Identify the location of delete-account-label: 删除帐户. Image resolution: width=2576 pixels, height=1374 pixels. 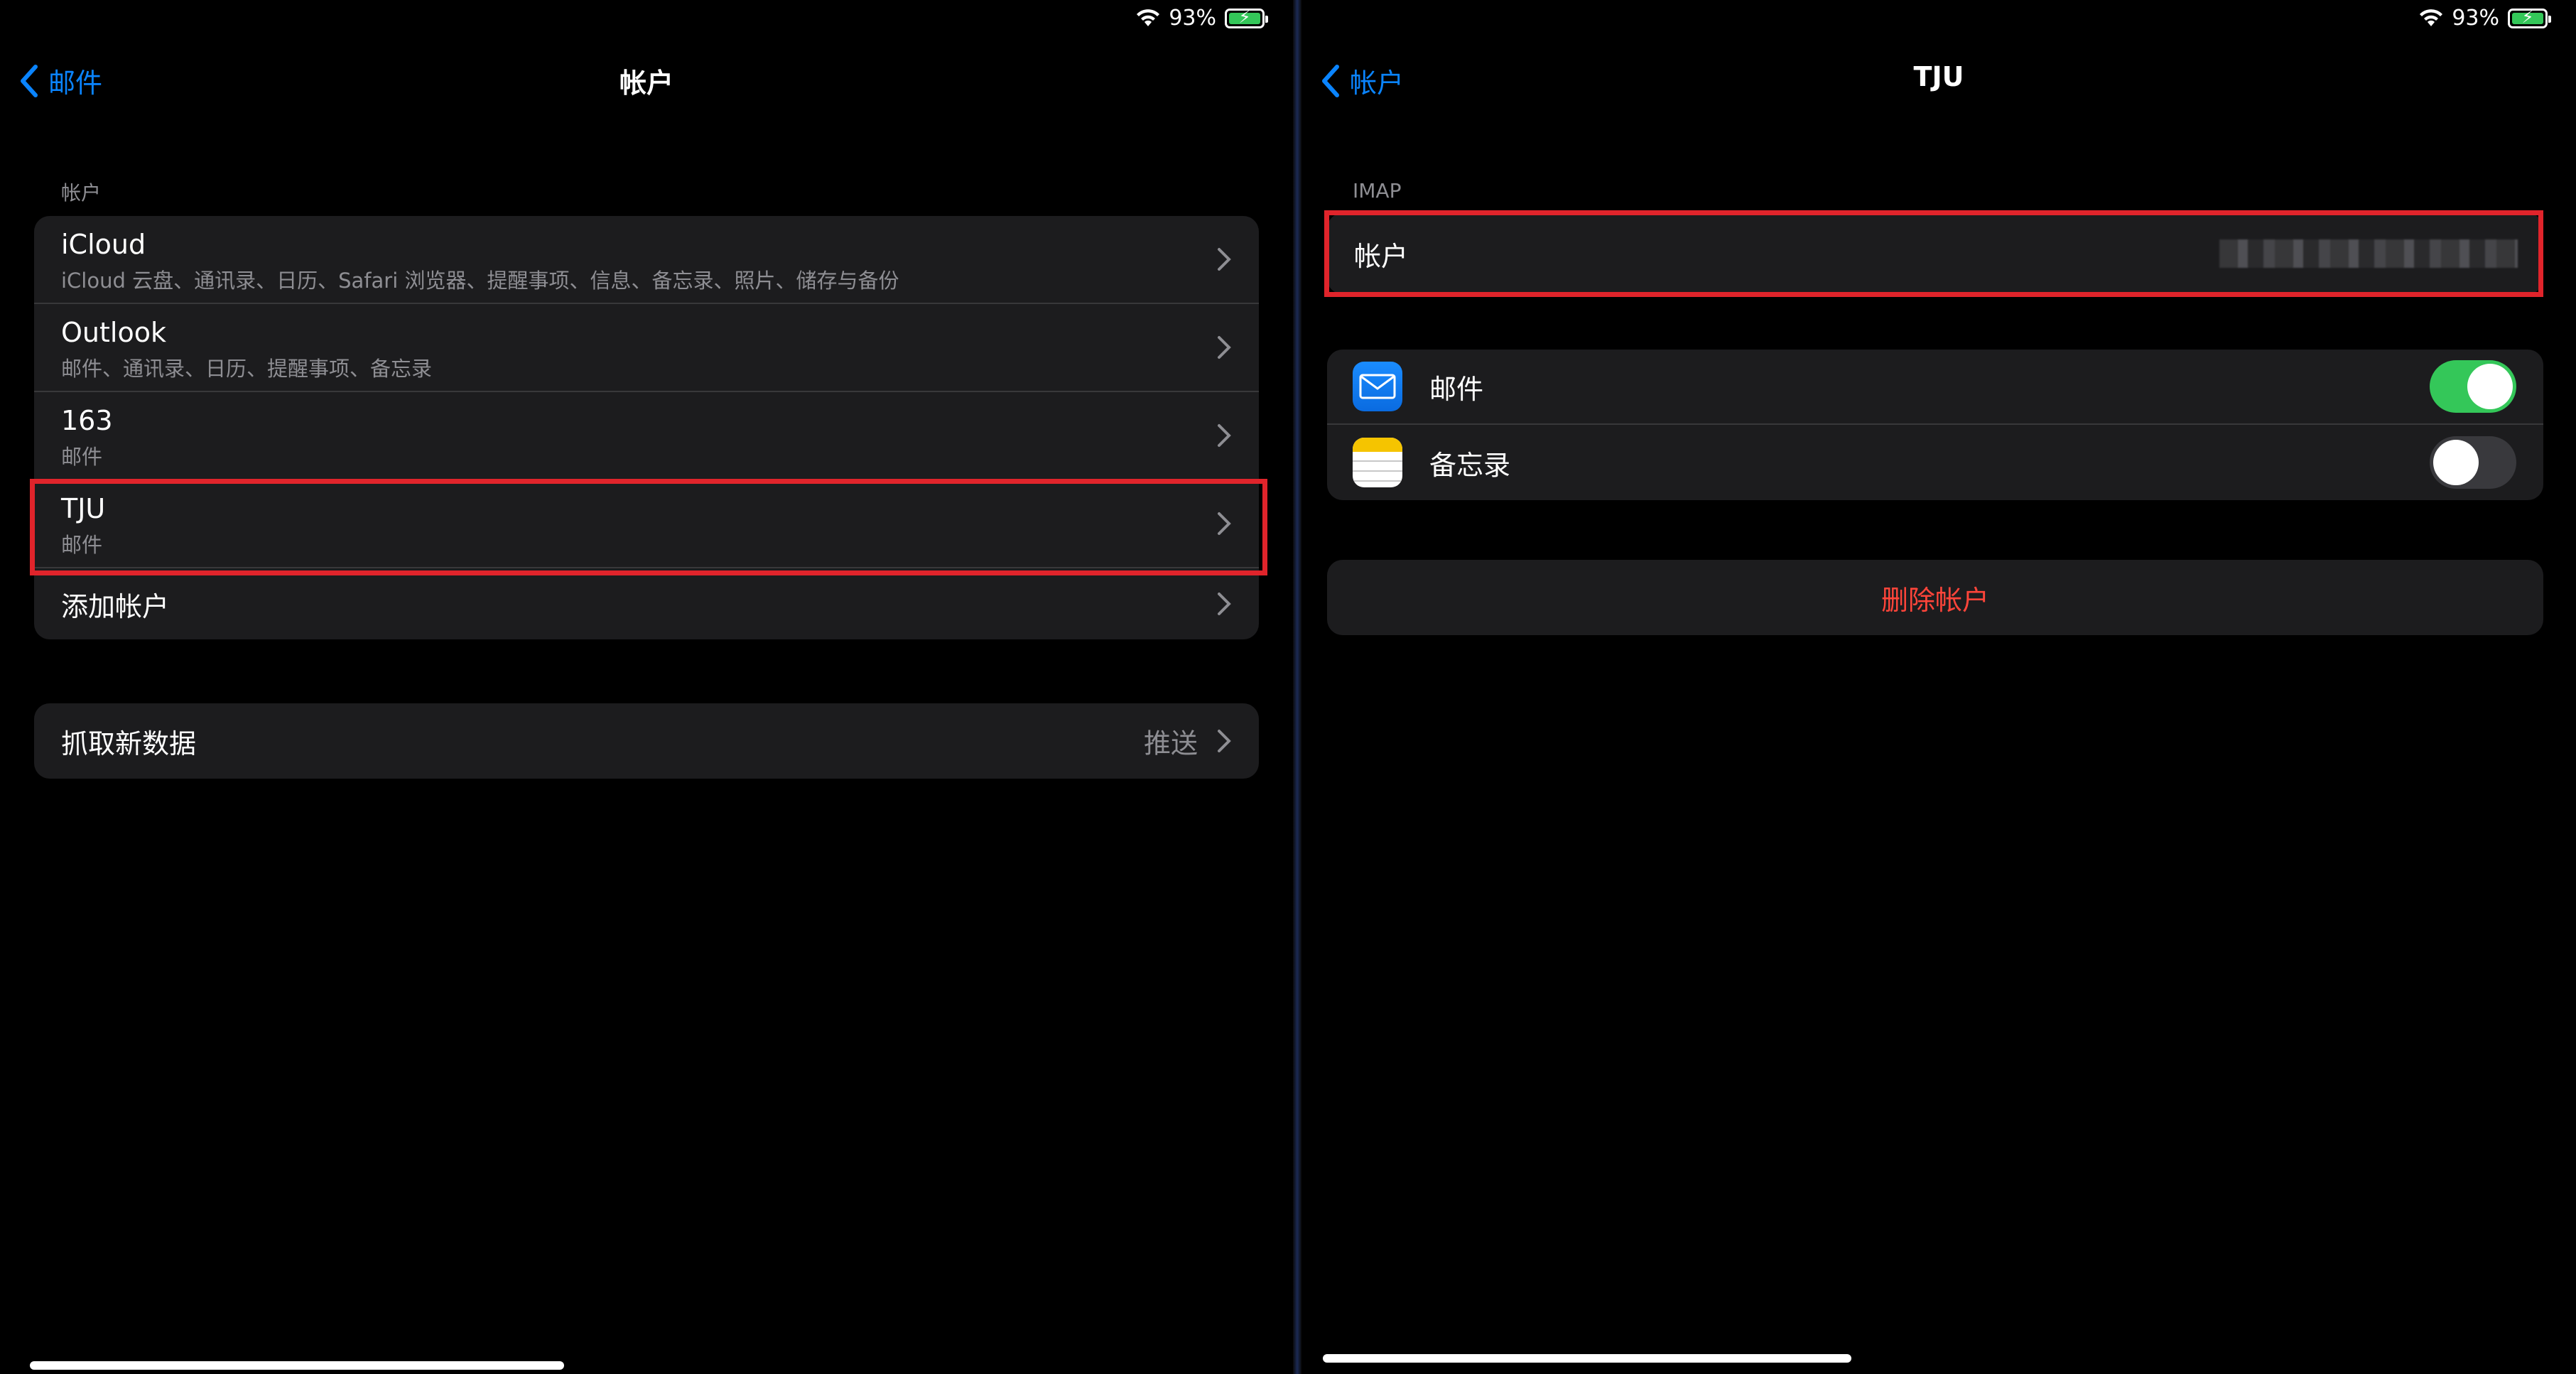
(1934, 600).